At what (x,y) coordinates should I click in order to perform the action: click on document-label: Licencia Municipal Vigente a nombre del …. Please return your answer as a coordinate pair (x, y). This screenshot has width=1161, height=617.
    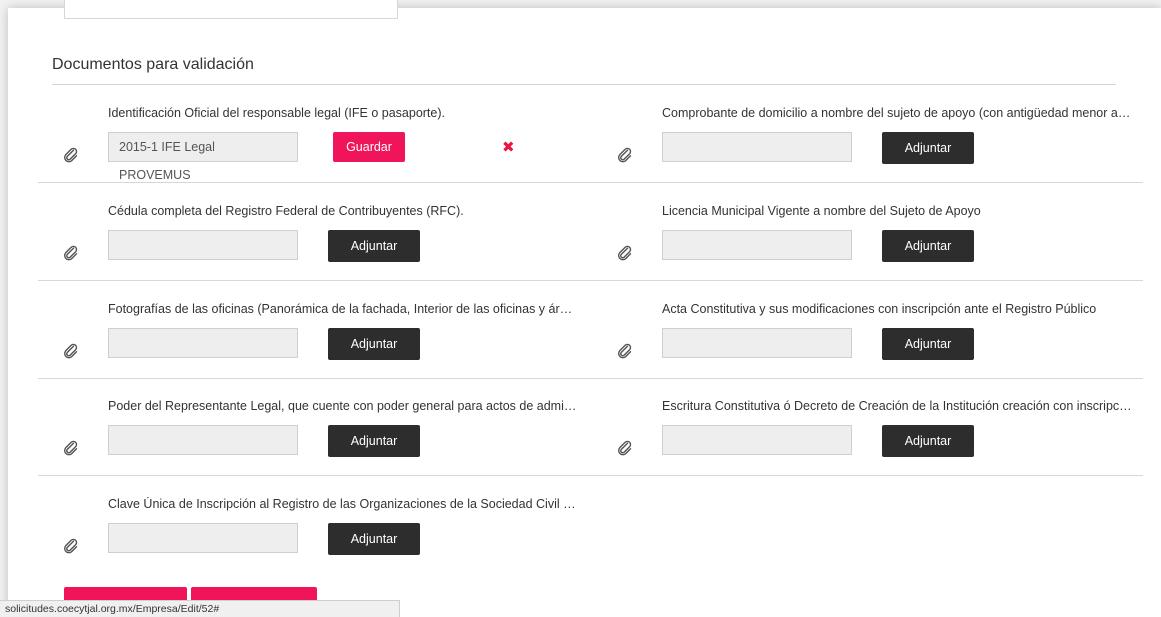
    Looking at the image, I should click on (821, 211).